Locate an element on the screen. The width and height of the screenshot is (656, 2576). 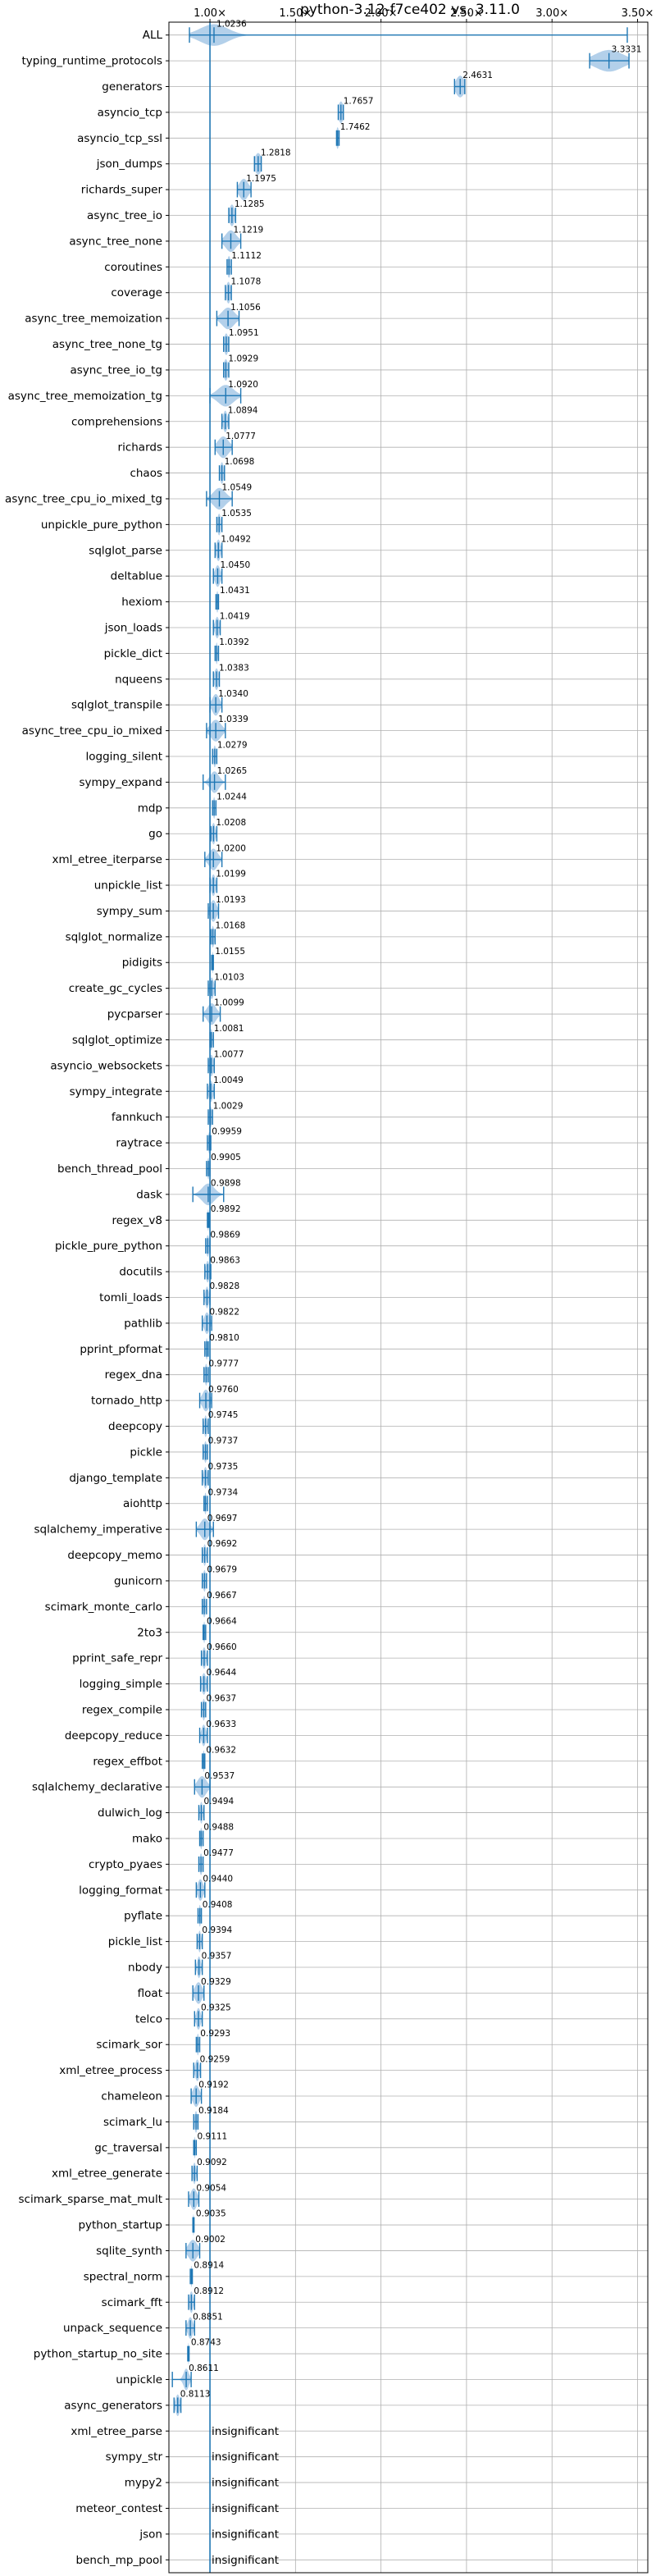
y-tick-label: scimark_fft is located at coordinates (132, 2303).